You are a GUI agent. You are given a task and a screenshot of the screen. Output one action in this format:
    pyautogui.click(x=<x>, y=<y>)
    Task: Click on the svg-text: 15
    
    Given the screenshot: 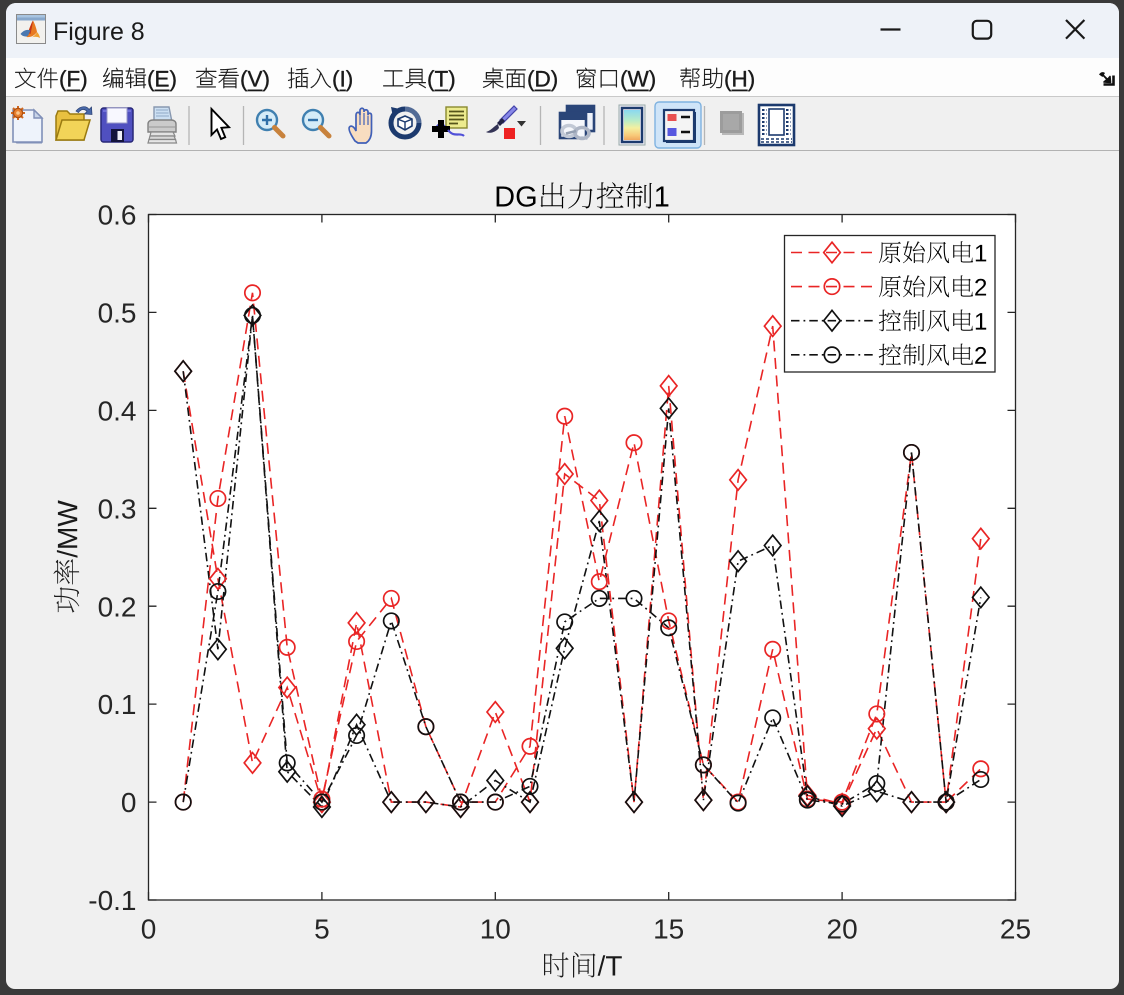 What is the action you would take?
    pyautogui.click(x=668, y=929)
    